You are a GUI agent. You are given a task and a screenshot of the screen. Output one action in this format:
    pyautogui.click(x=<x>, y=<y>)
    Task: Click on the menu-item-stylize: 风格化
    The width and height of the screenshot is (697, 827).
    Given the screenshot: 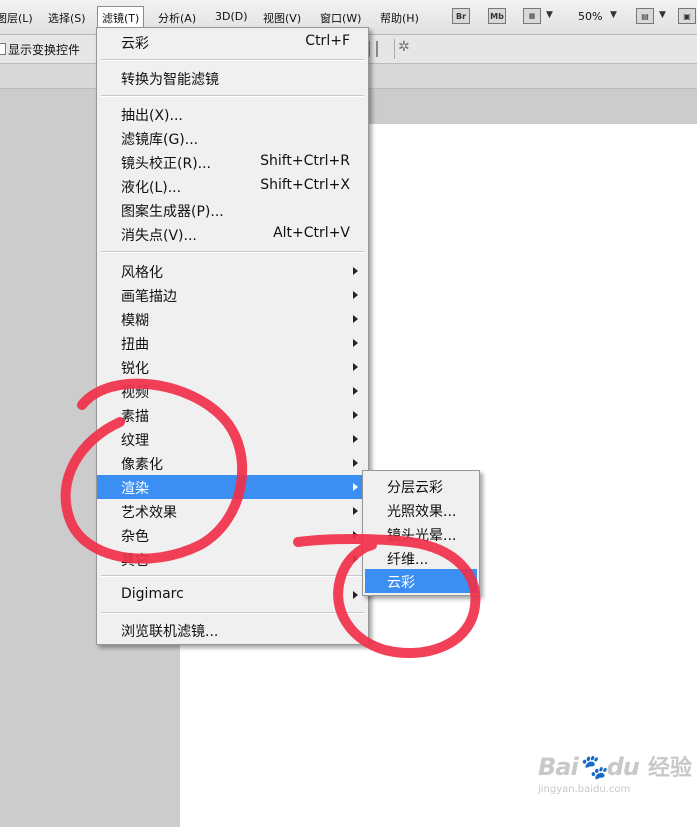 What is the action you would take?
    pyautogui.click(x=232, y=271)
    